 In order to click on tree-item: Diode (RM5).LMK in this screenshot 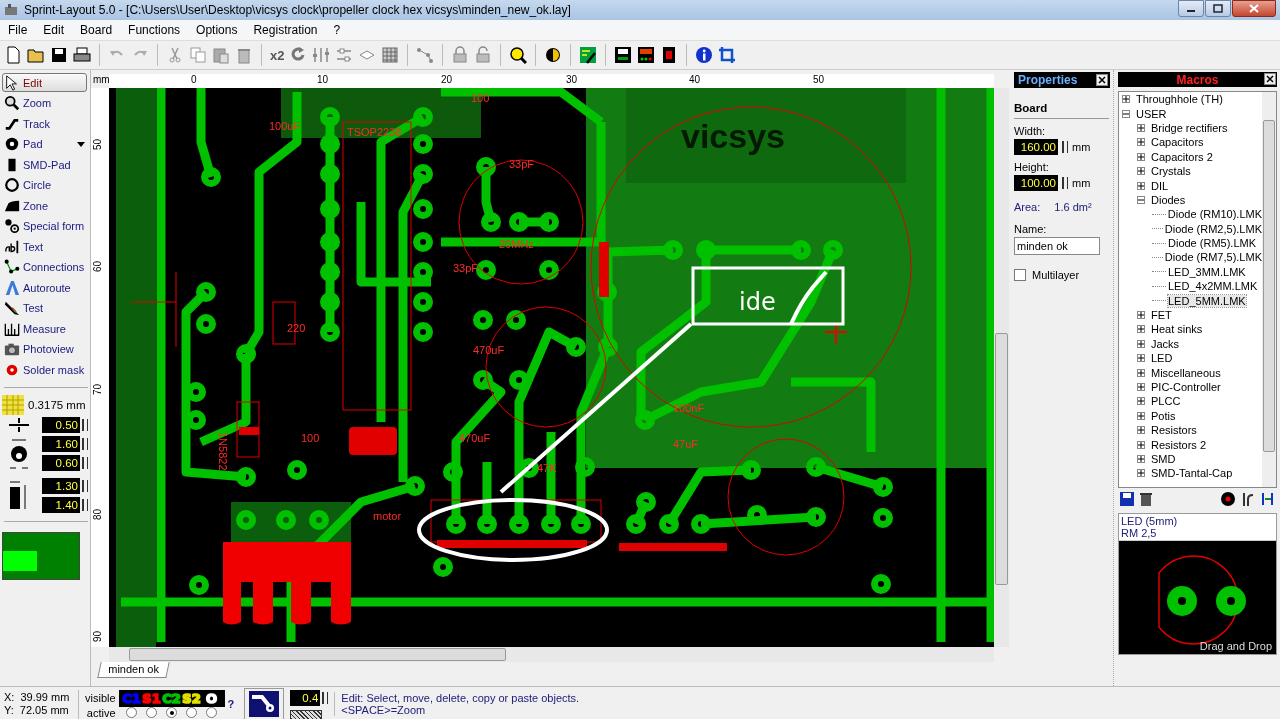, I will do `click(1212, 243)`.